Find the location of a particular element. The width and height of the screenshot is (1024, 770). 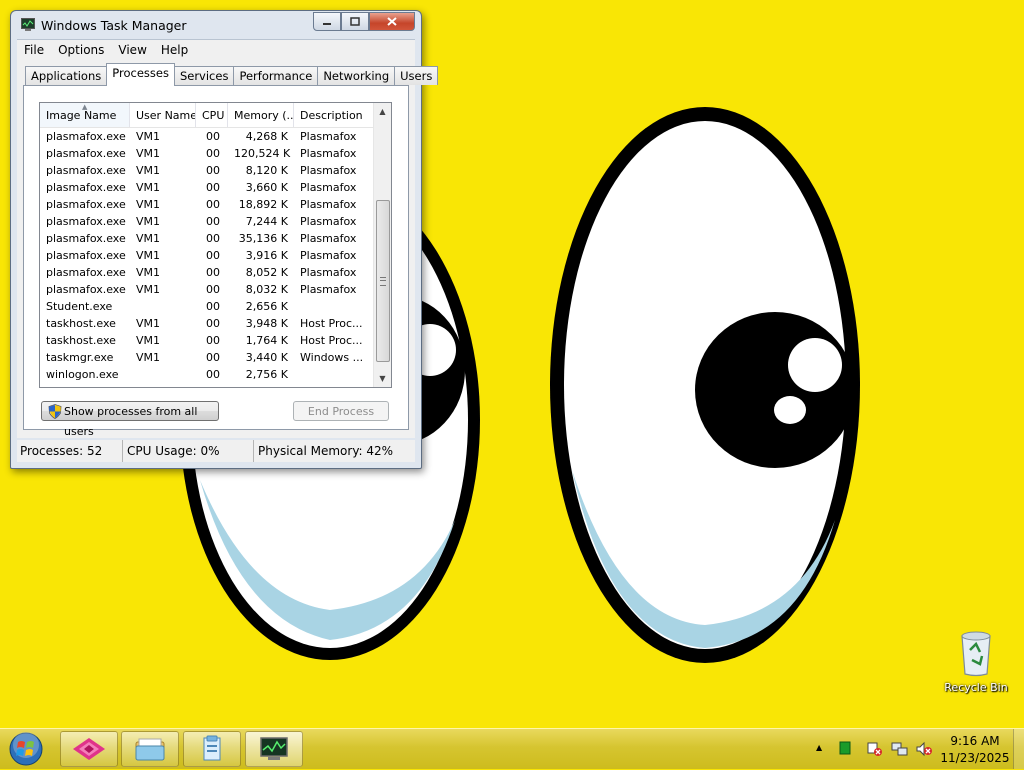

process-memory: 8,120 K is located at coordinates (266, 170).